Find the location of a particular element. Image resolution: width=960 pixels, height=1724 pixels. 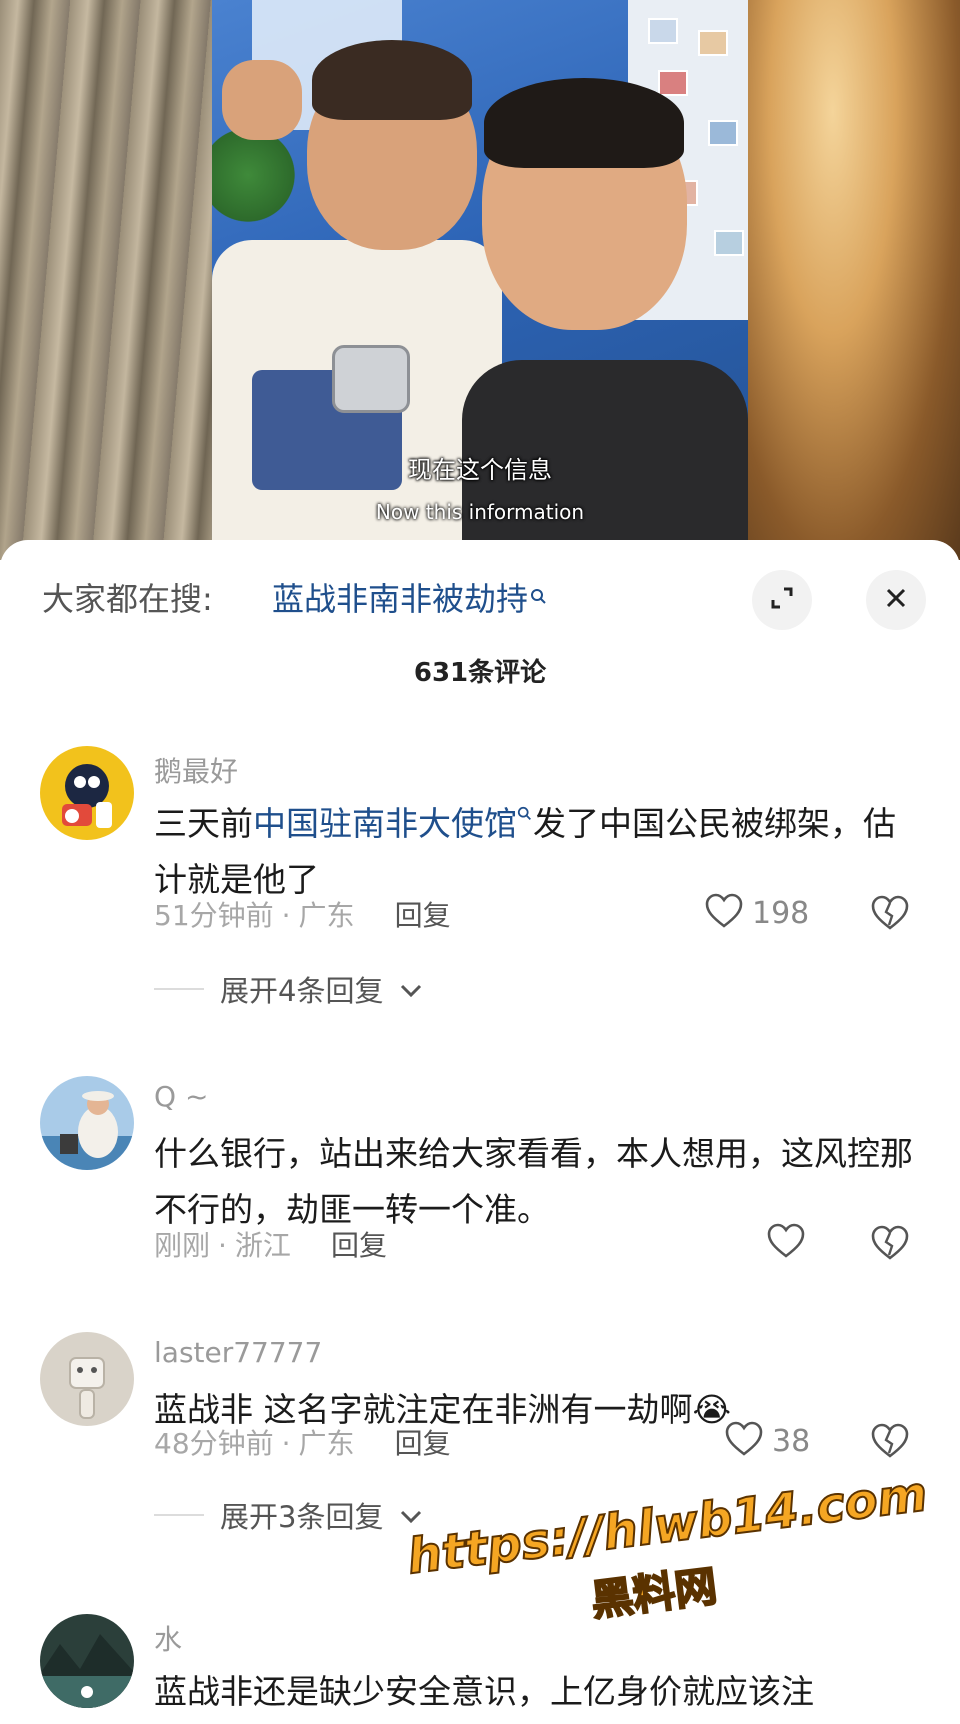

like-count: 38 is located at coordinates (791, 1441).